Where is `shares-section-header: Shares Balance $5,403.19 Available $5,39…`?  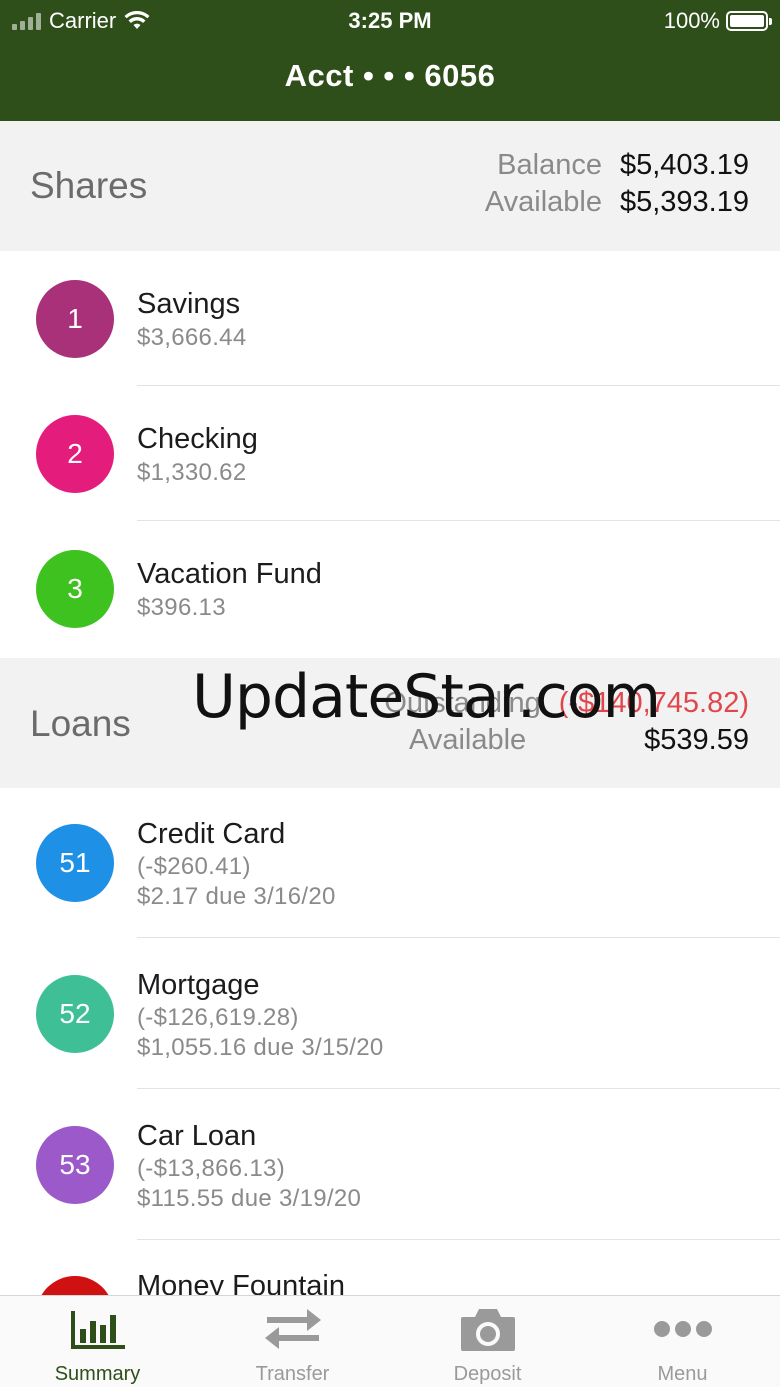
shares-section-header: Shares Balance $5,403.19 Available $5,39… is located at coordinates (390, 186).